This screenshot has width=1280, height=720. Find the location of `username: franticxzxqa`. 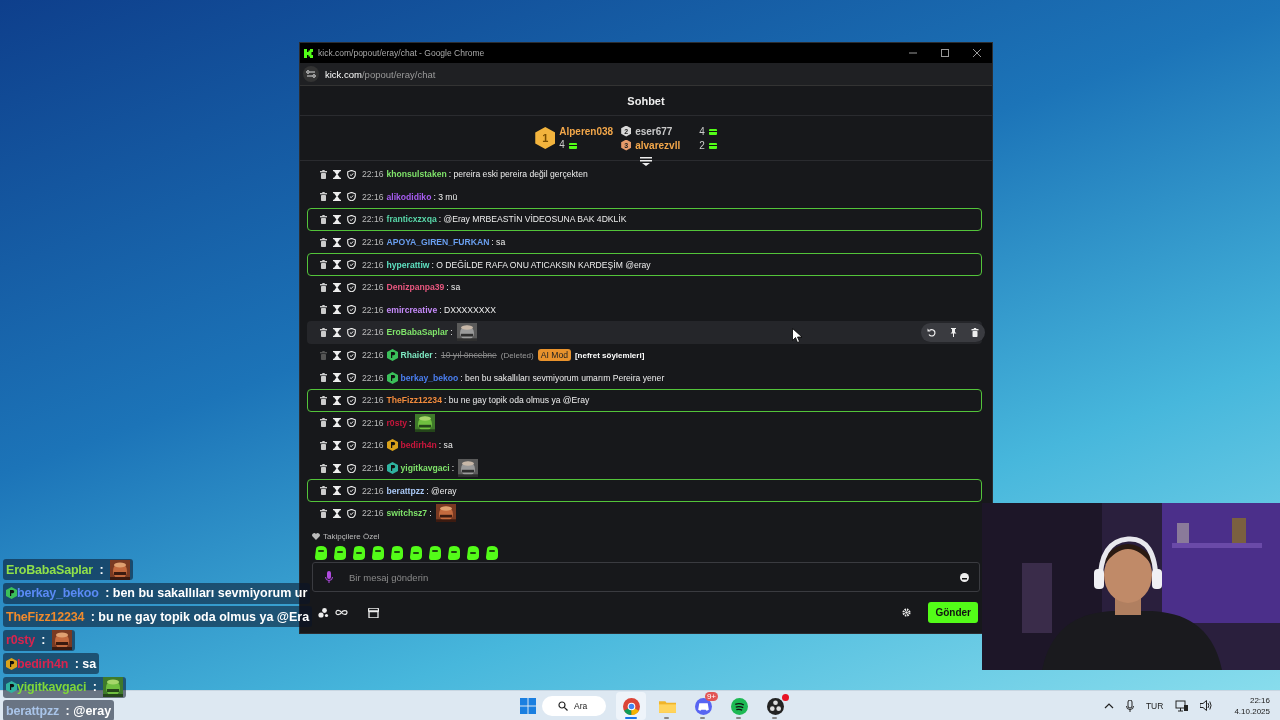

username: franticxzxqa is located at coordinates (411, 219).